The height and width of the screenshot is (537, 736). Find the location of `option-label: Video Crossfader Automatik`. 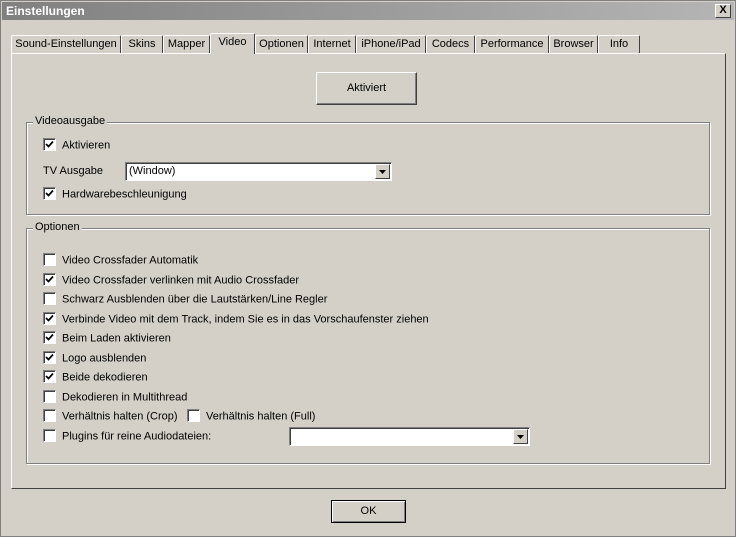

option-label: Video Crossfader Automatik is located at coordinates (130, 260).